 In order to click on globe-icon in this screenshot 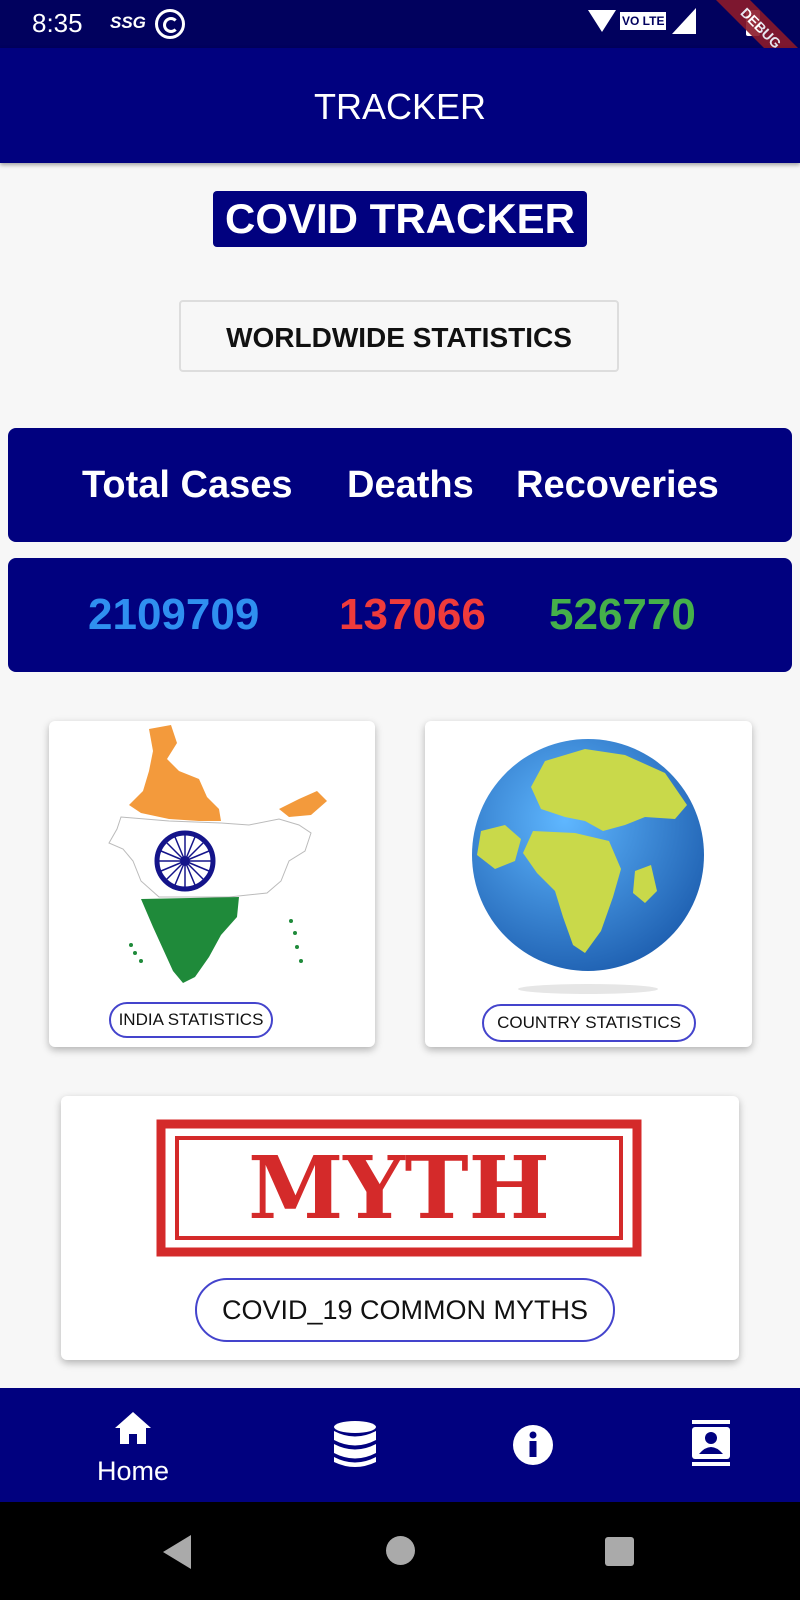, I will do `click(588, 866)`.